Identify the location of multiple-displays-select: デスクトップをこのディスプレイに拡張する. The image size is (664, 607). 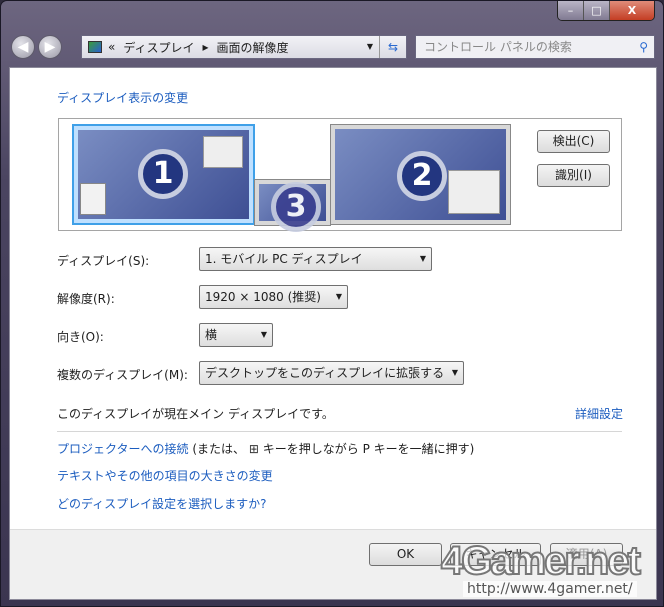
(331, 373).